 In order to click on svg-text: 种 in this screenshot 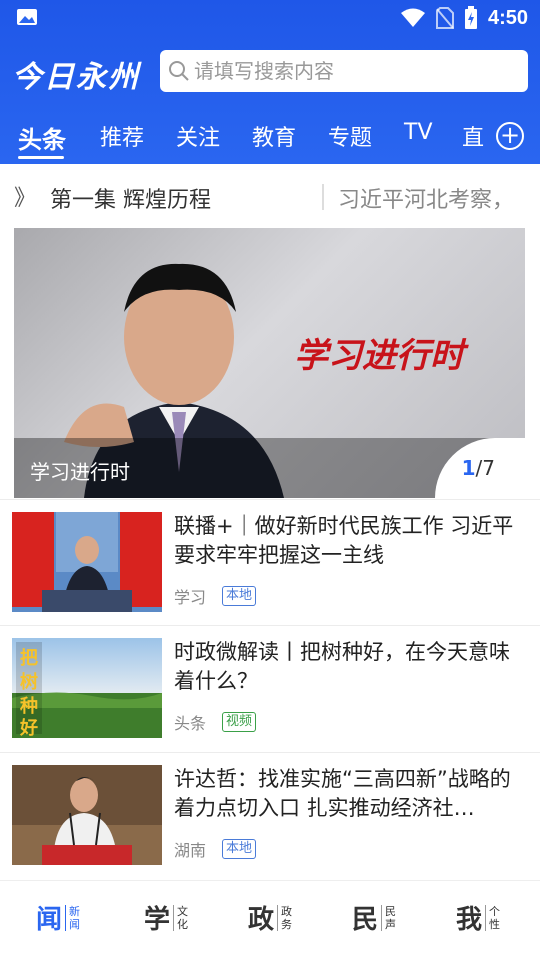, I will do `click(28, 706)`.